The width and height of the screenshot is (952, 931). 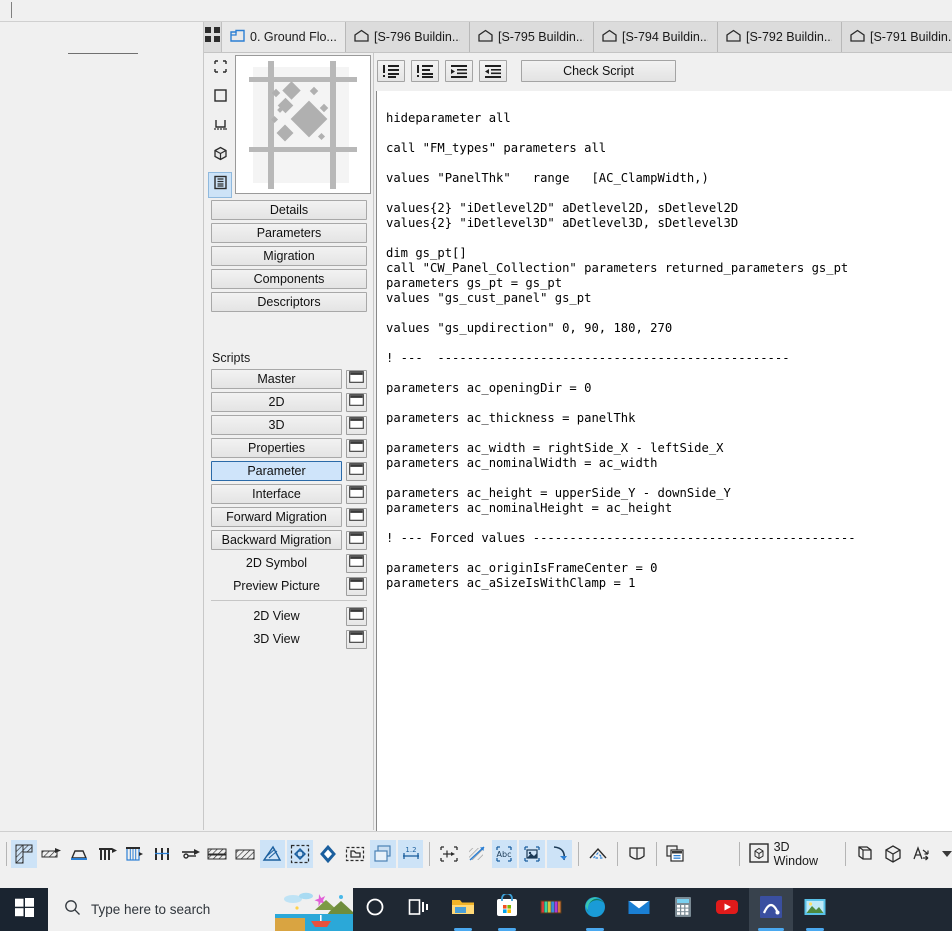 I want to click on object-tool, so click(x=328, y=854).